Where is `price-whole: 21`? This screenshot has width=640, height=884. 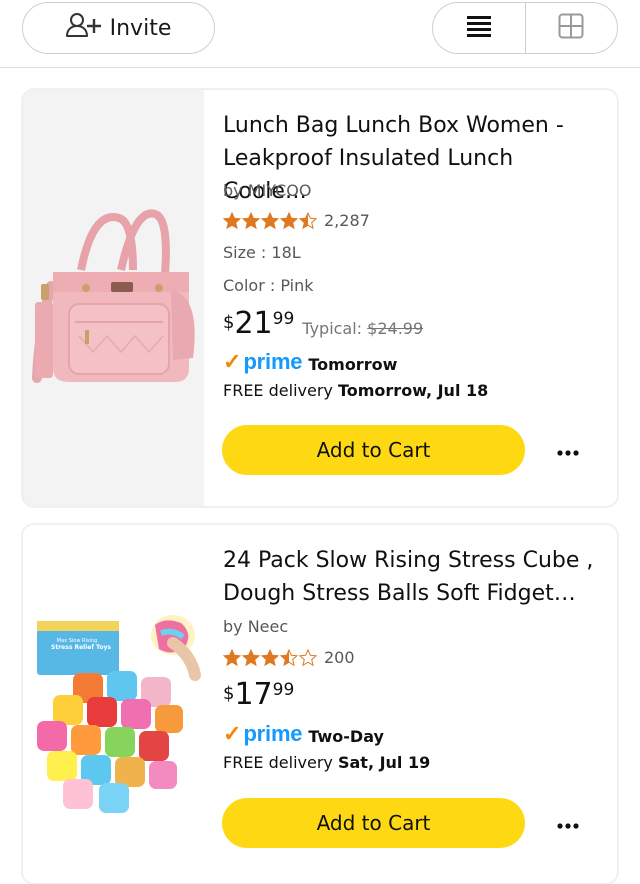 price-whole: 21 is located at coordinates (253, 323).